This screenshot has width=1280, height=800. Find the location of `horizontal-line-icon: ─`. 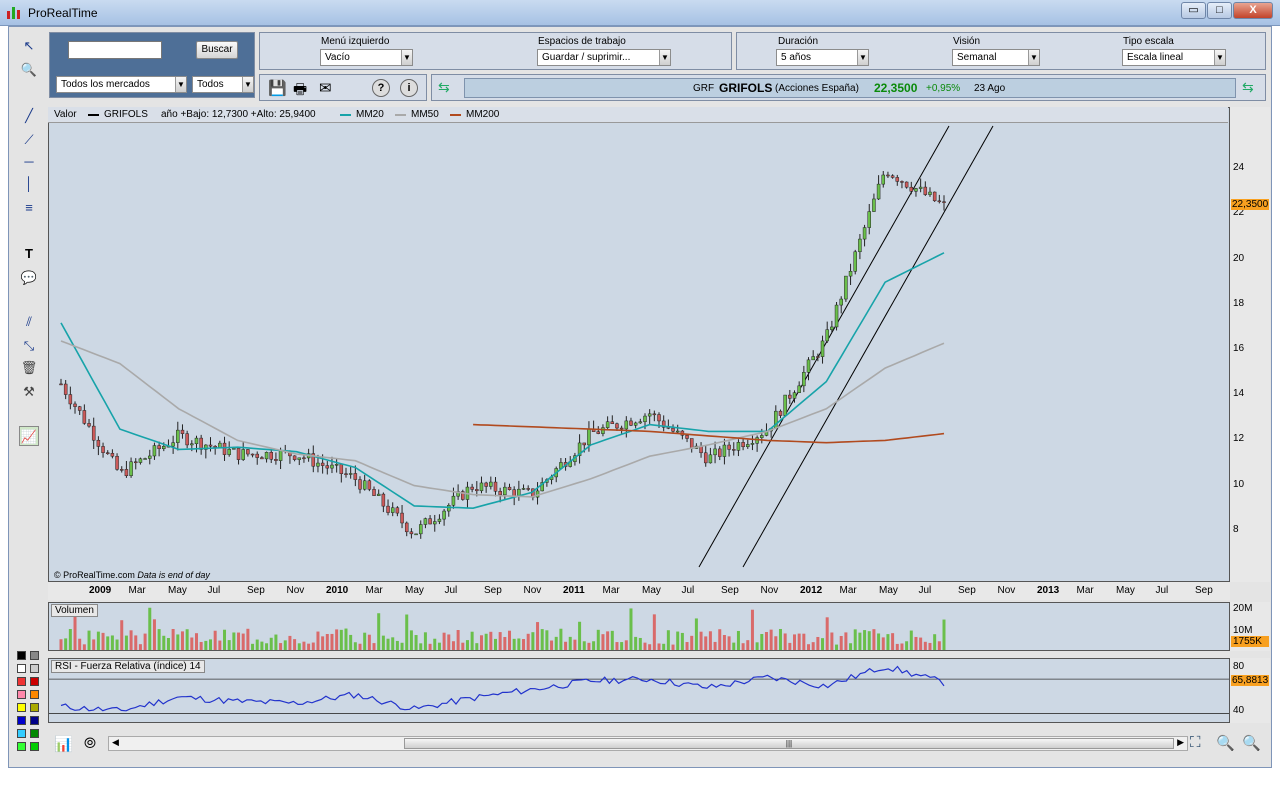

horizontal-line-icon: ─ is located at coordinates (29, 162).